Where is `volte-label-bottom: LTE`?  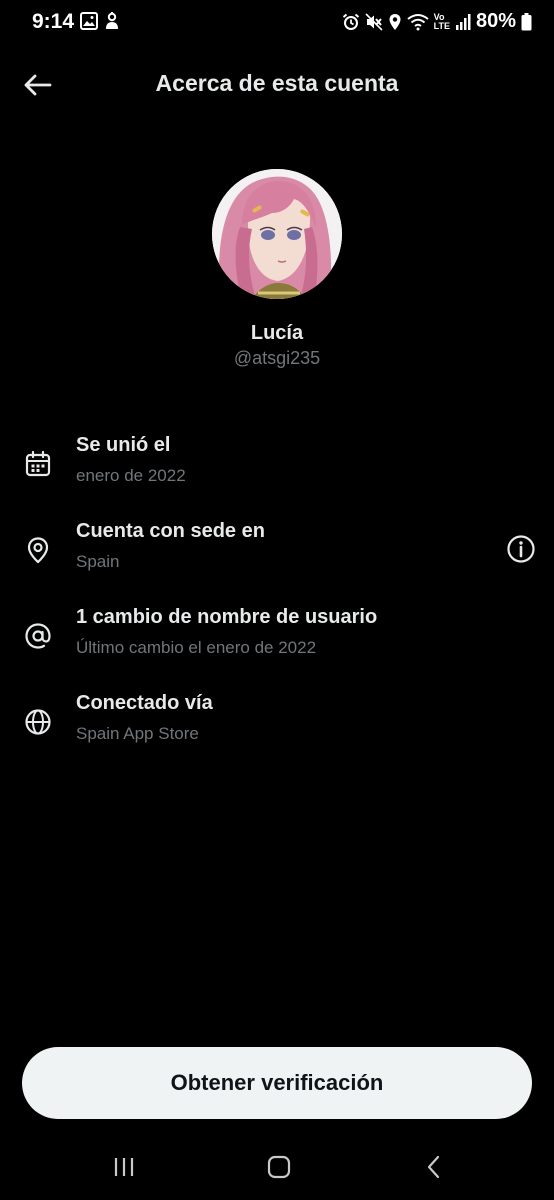 volte-label-bottom: LTE is located at coordinates (441, 25).